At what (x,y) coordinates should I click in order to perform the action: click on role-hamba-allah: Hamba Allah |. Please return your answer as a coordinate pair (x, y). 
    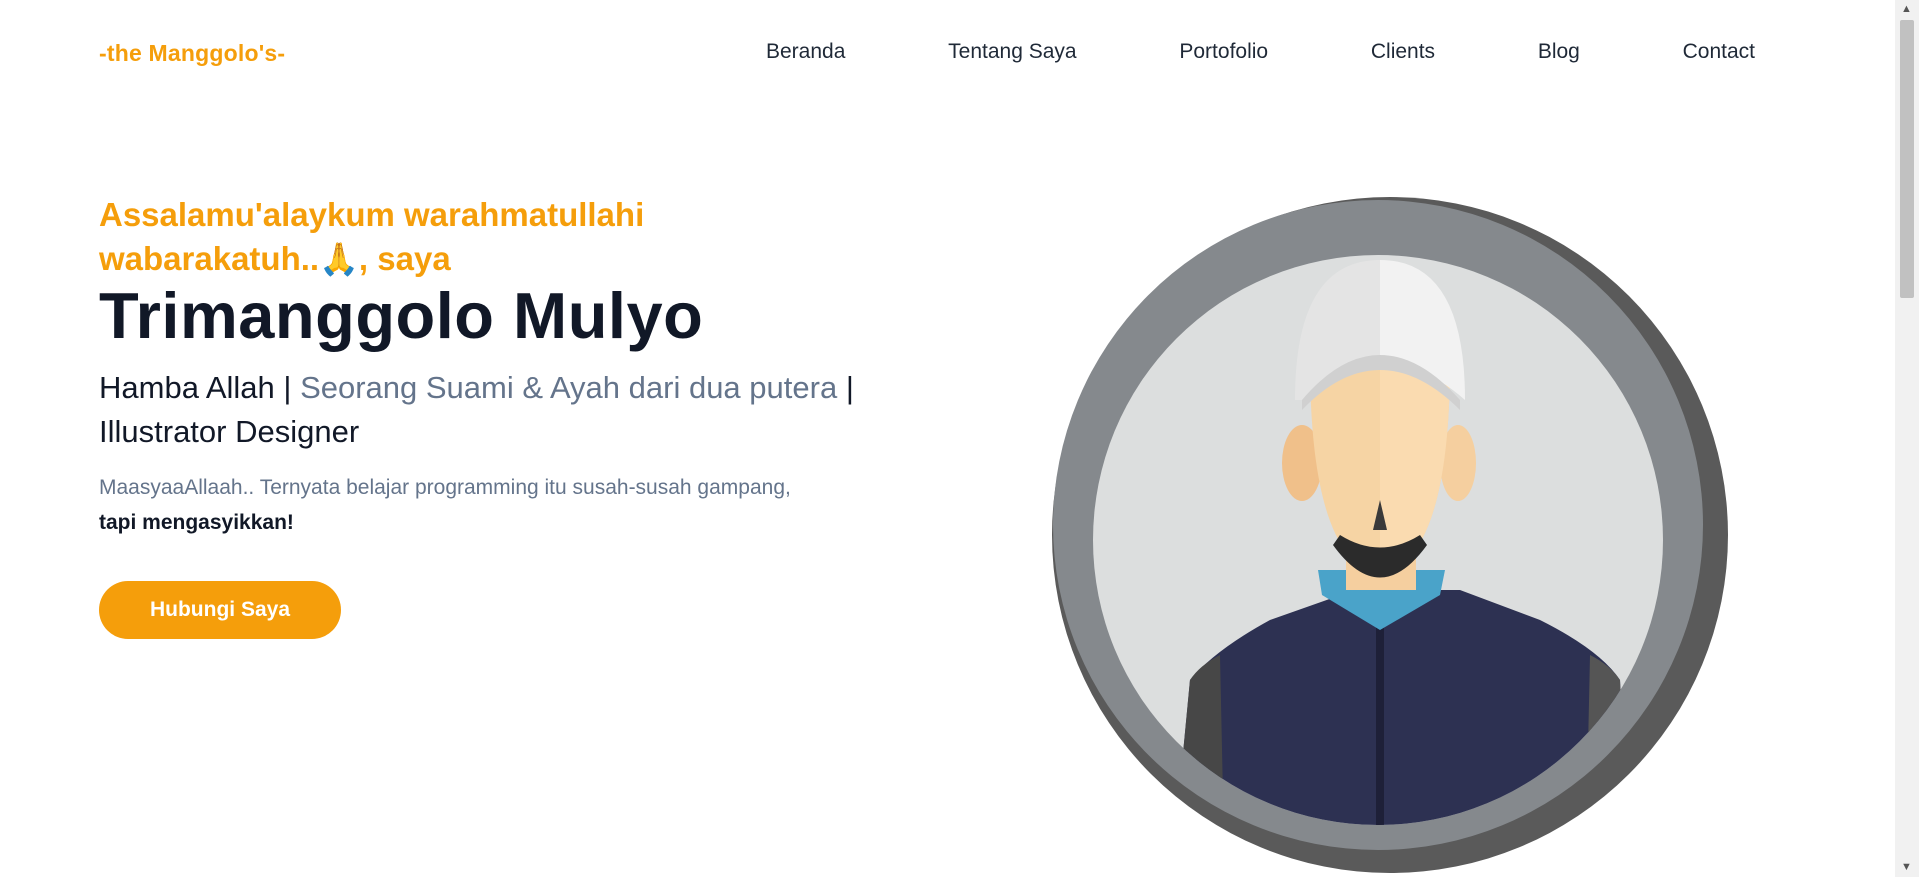
    Looking at the image, I should click on (195, 387).